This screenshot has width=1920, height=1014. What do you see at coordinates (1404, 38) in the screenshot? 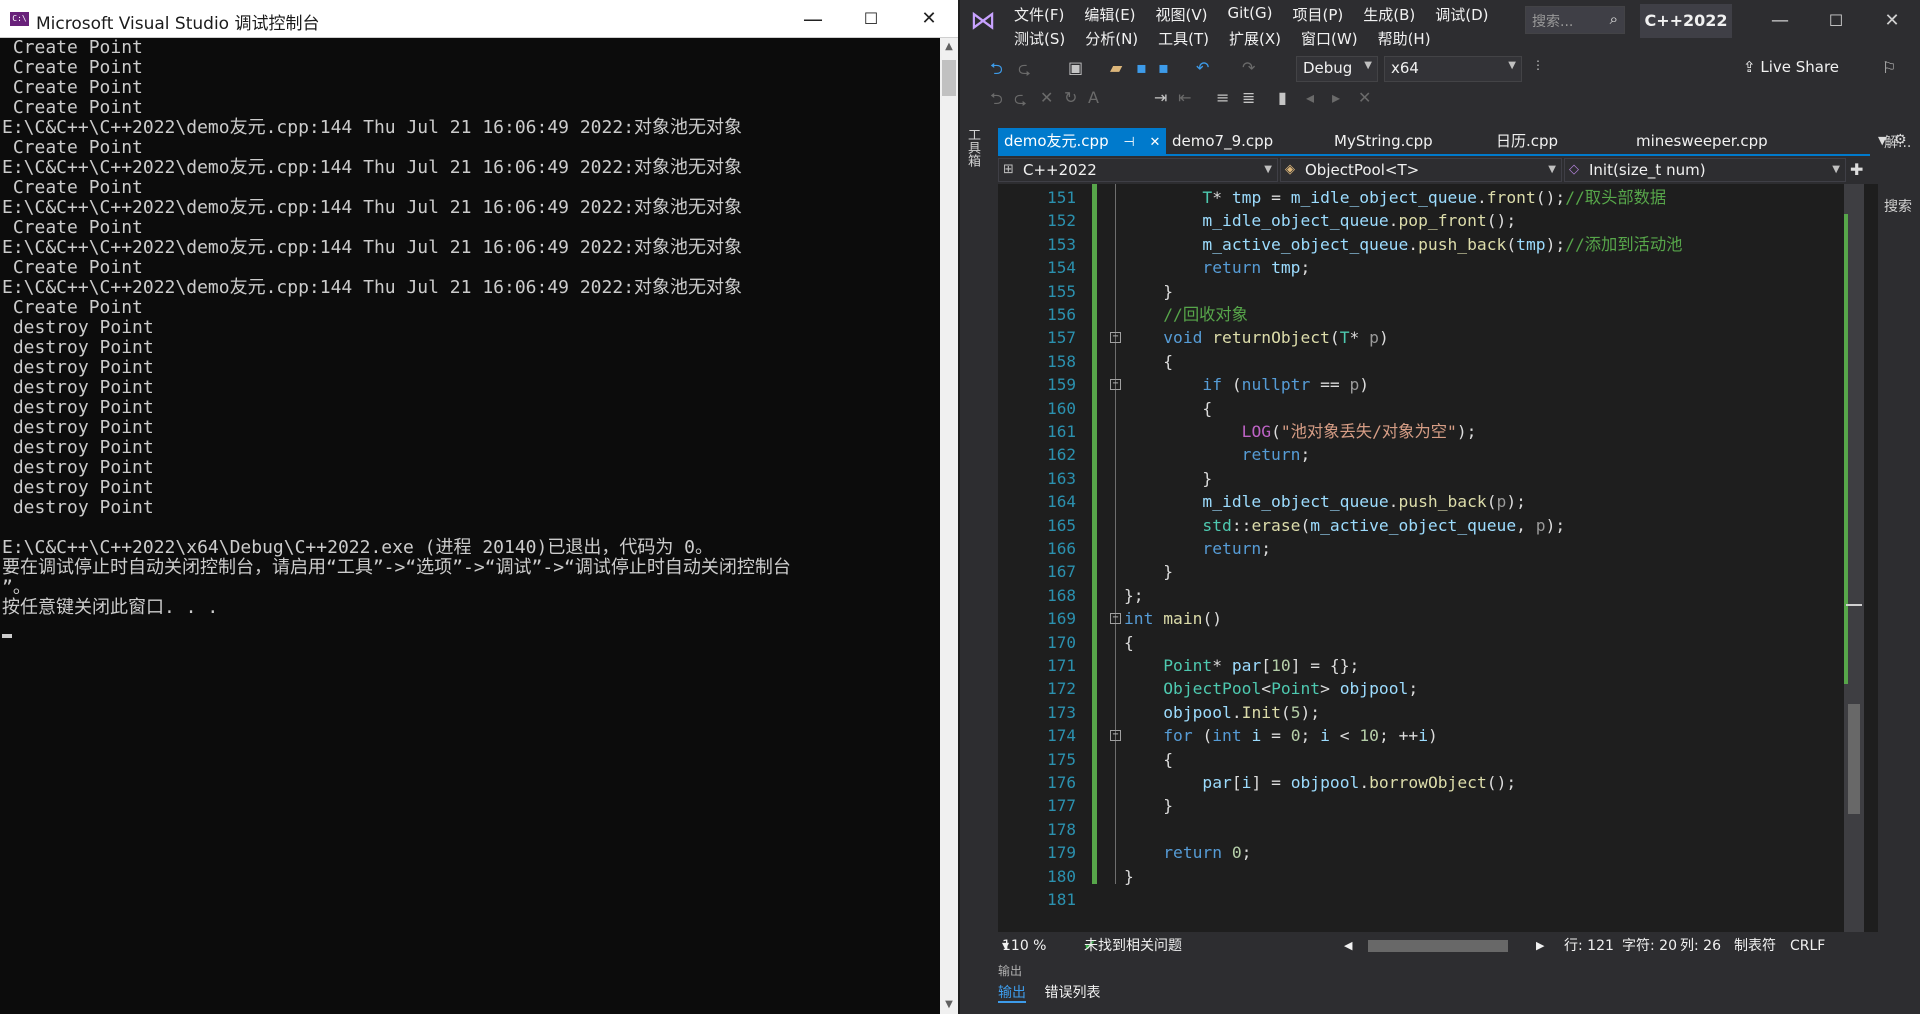
I see `menu-item: 帮助(H)` at bounding box center [1404, 38].